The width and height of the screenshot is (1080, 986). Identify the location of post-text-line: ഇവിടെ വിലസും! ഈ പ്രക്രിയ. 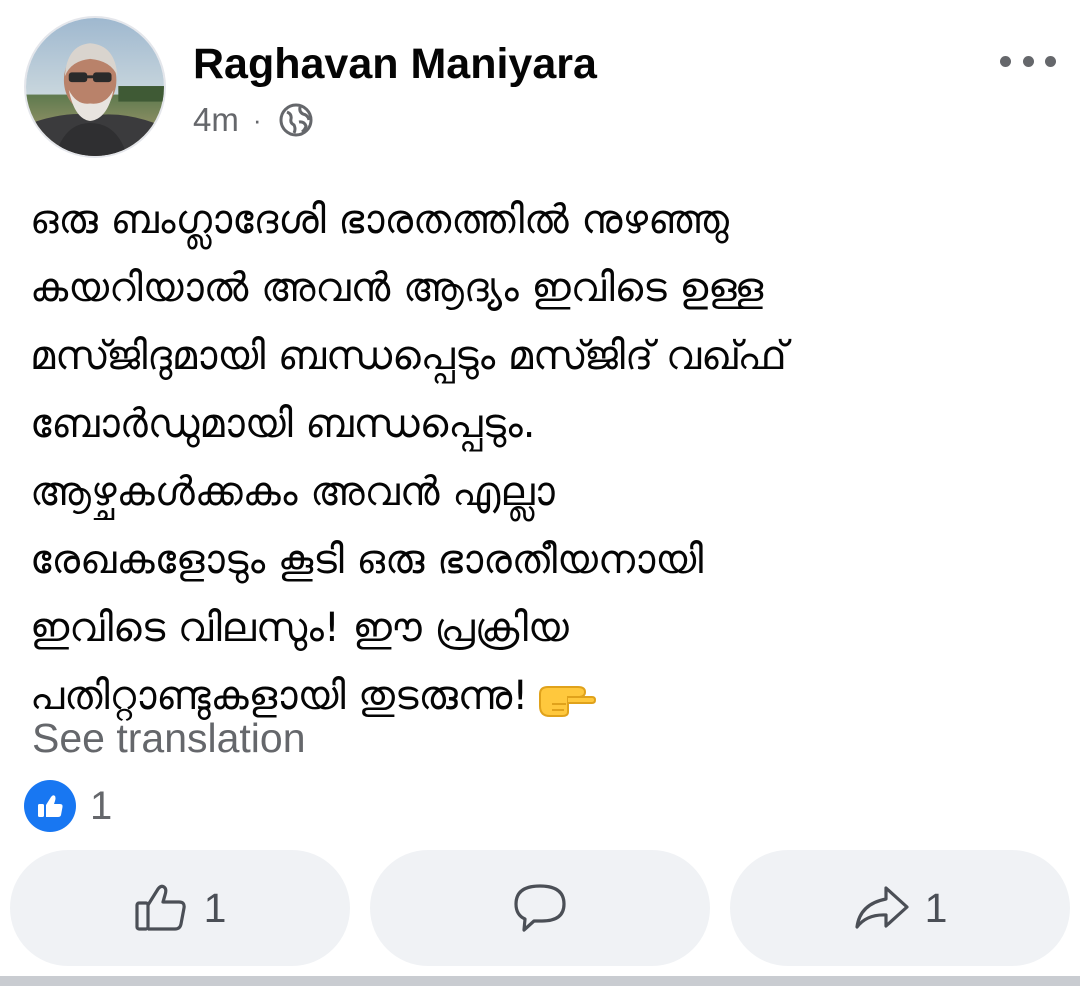
(299, 628).